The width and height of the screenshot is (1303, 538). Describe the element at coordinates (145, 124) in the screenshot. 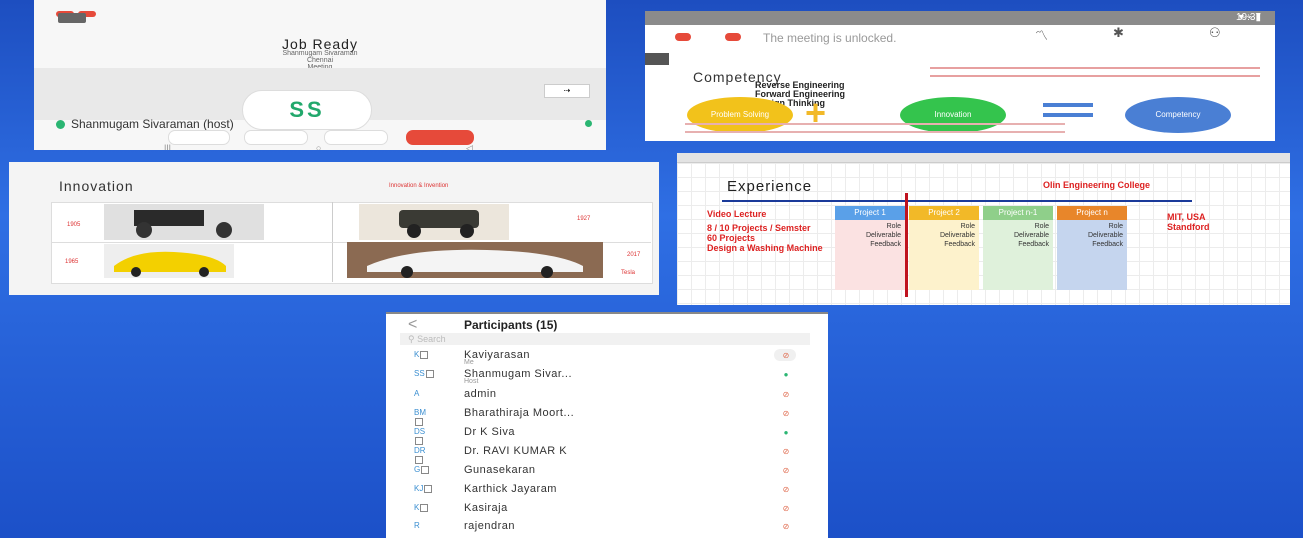

I see `host-label: Shanmugam Sivaraman (host)` at that location.